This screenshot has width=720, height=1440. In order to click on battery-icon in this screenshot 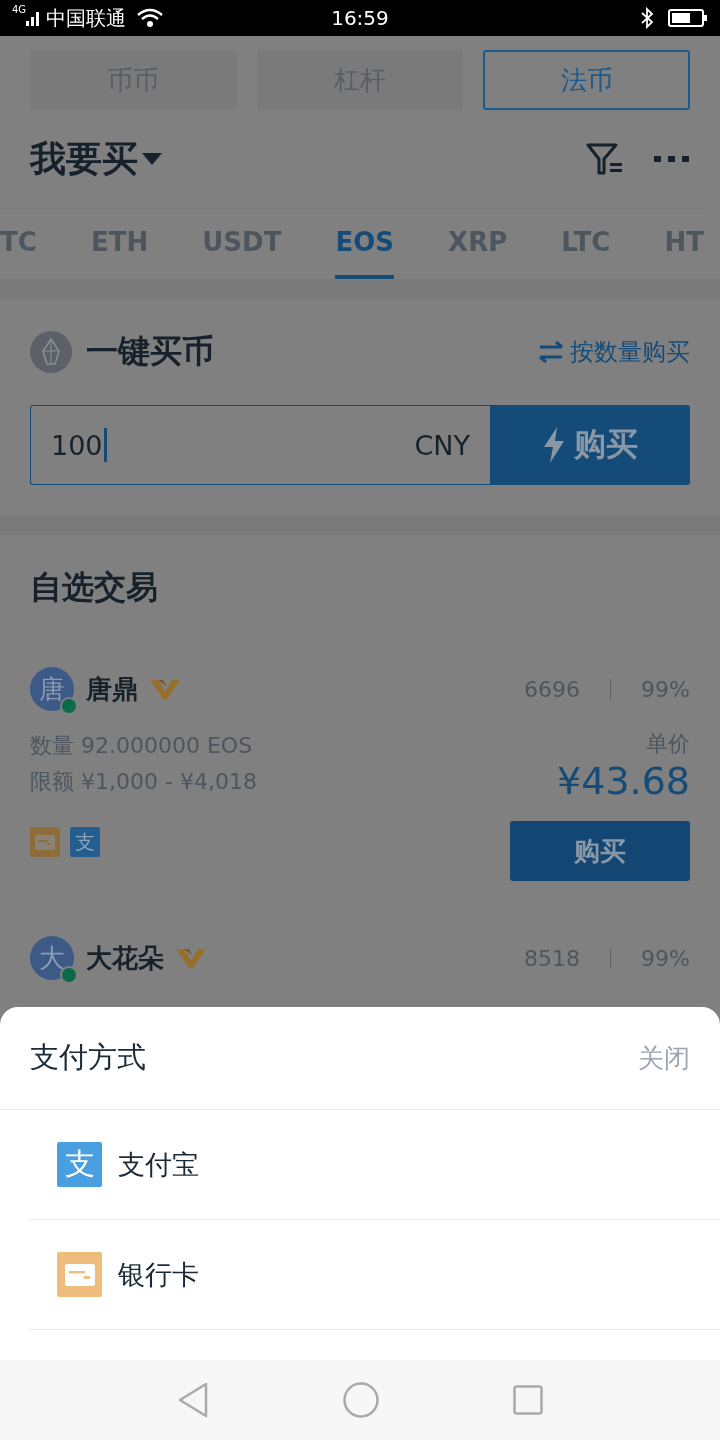, I will do `click(688, 18)`.